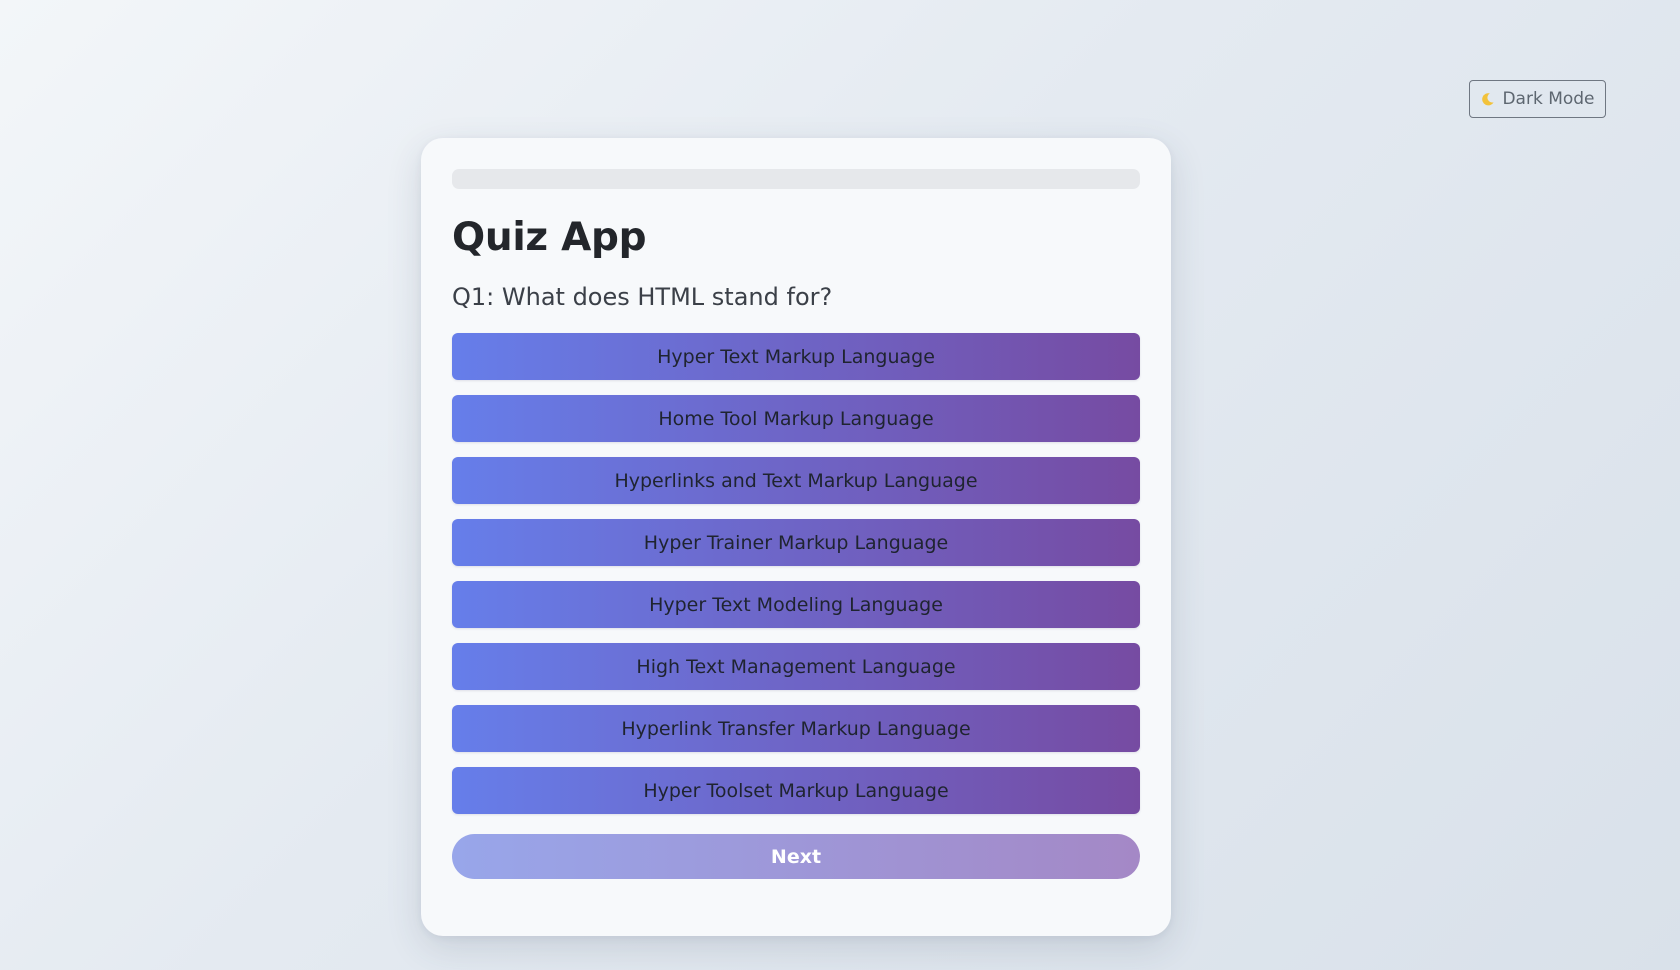  I want to click on moon-icon, so click(1487, 99).